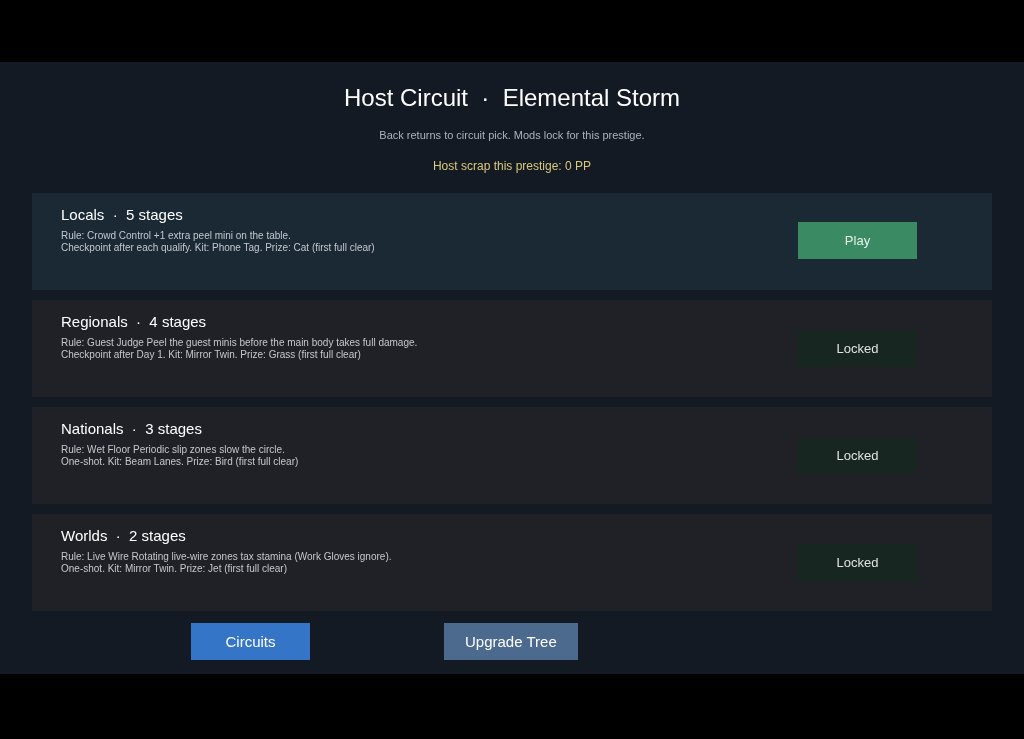  Describe the element at coordinates (512, 166) in the screenshot. I see `scrap-label: Host scrap this prestige: 0 PP` at that location.